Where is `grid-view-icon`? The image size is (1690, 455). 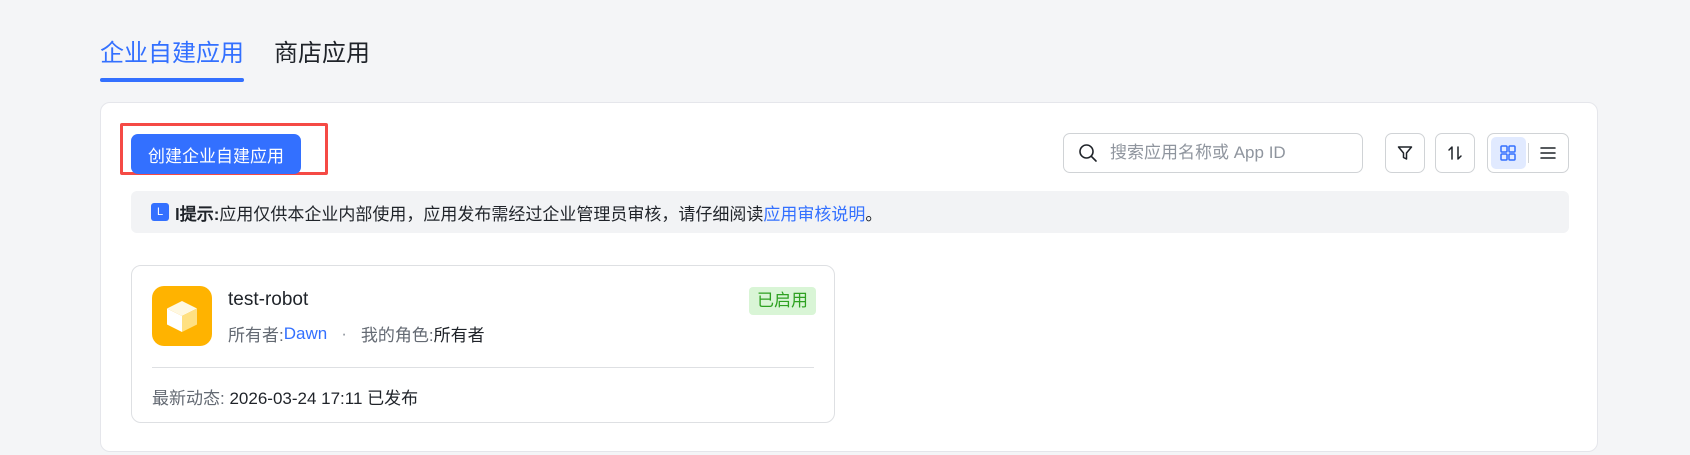
grid-view-icon is located at coordinates (1508, 153).